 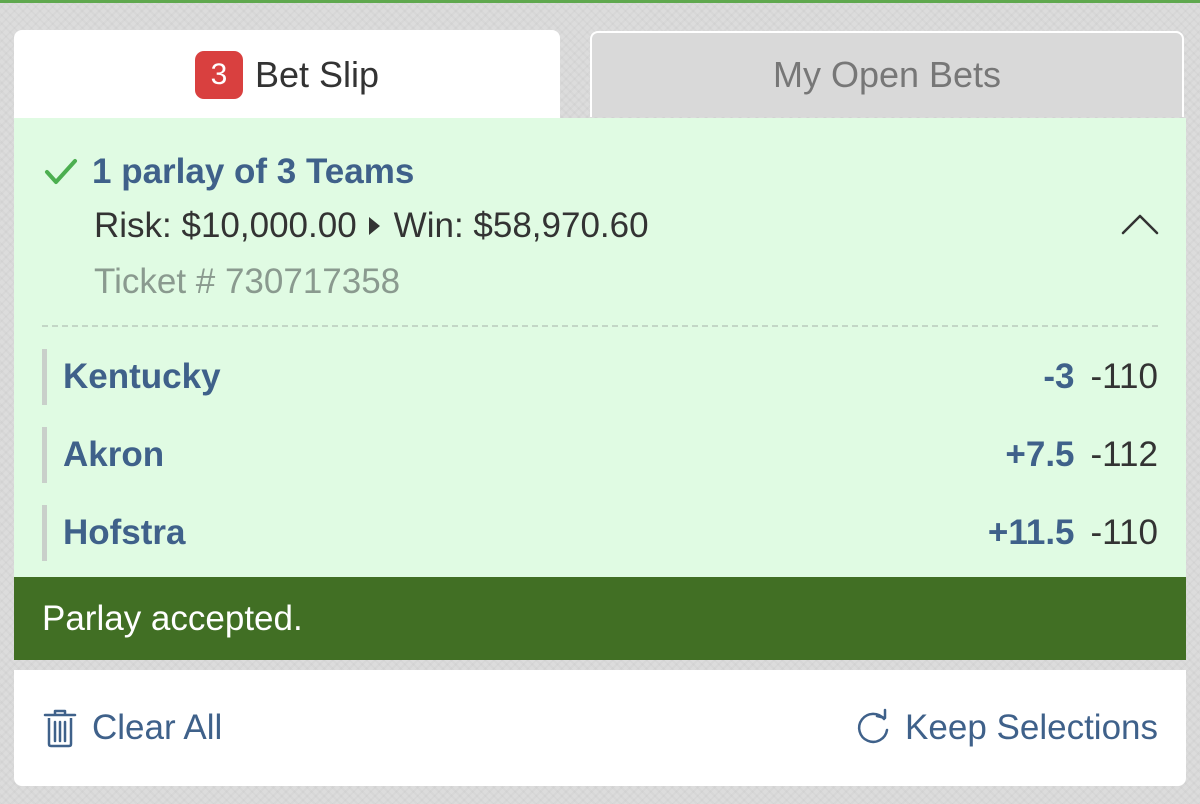 I want to click on leg-line: +7.5, so click(x=1040, y=454).